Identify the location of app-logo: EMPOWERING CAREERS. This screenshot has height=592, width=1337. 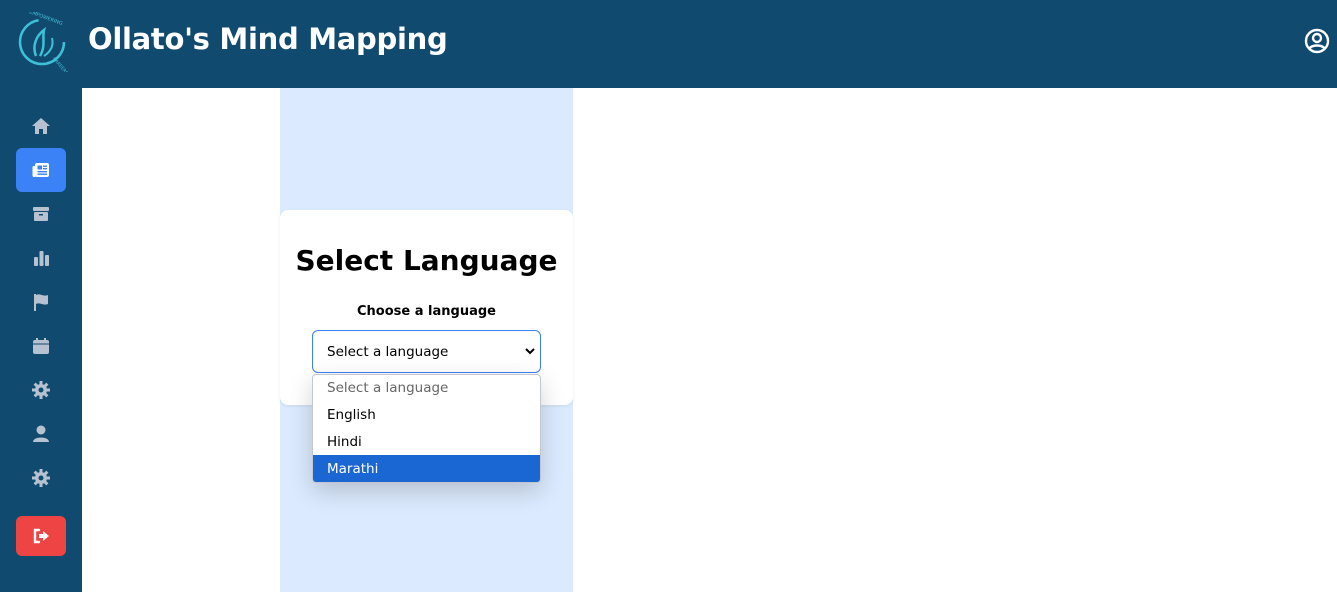
(44, 42).